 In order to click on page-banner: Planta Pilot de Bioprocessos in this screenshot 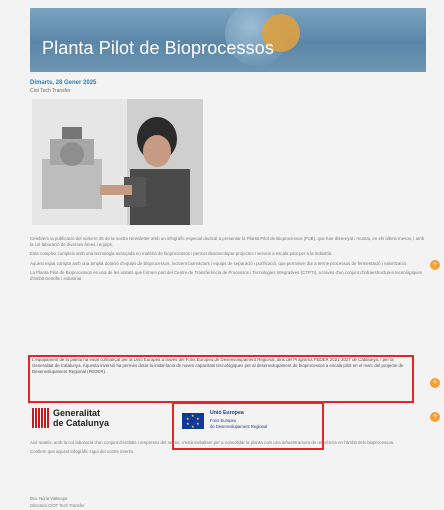, I will do `click(228, 40)`.